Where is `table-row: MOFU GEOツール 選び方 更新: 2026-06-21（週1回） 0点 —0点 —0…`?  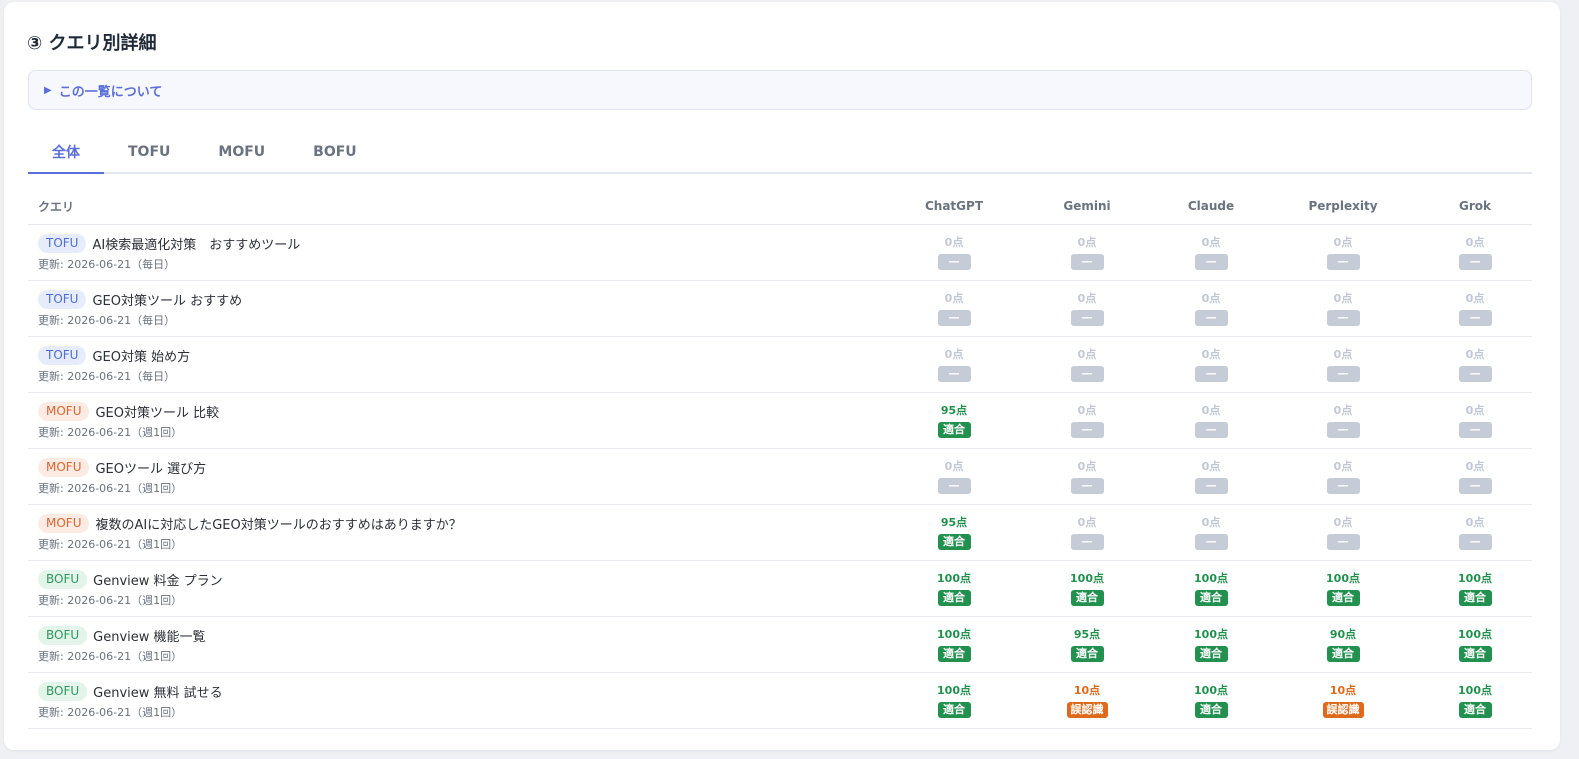
table-row: MOFU GEOツール 選び方 更新: 2026-06-21（週1回） 0点 —0点 —0… is located at coordinates (780, 476).